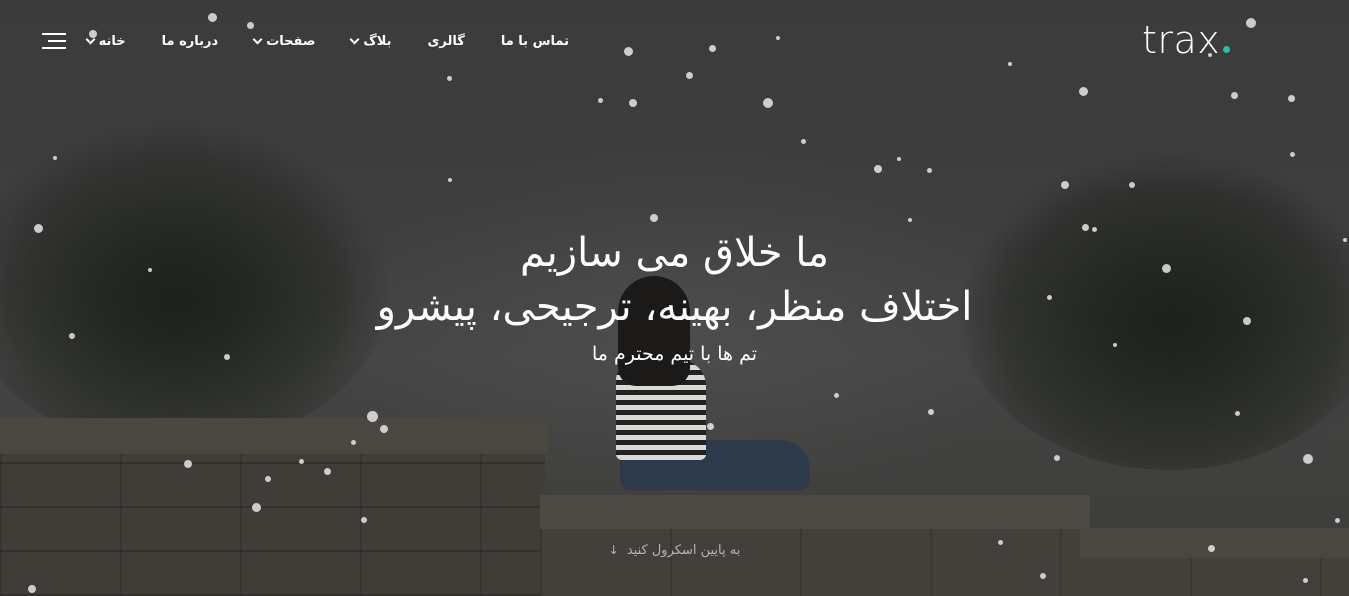 Image resolution: width=1349 pixels, height=596 pixels. What do you see at coordinates (377, 41) in the screenshot?
I see `nav-item-label: بلاگ` at bounding box center [377, 41].